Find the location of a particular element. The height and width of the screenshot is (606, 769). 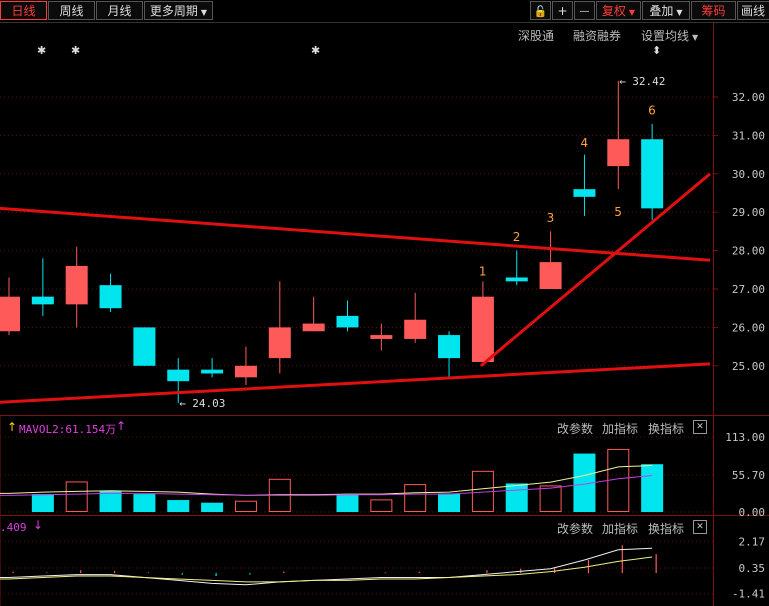

high-arrow-icon: ← is located at coordinates (622, 81).